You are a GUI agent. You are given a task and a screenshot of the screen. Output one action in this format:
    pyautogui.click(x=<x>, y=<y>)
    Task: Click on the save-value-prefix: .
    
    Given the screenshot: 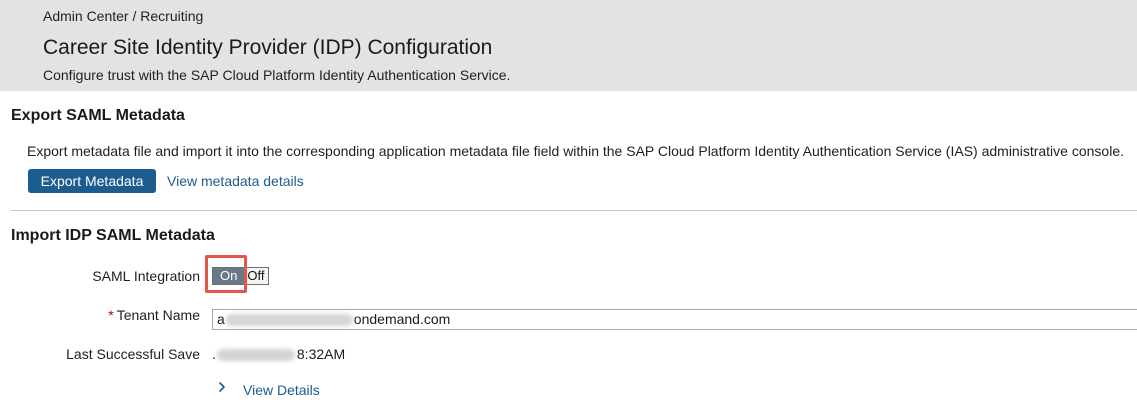 What is the action you would take?
    pyautogui.click(x=214, y=354)
    